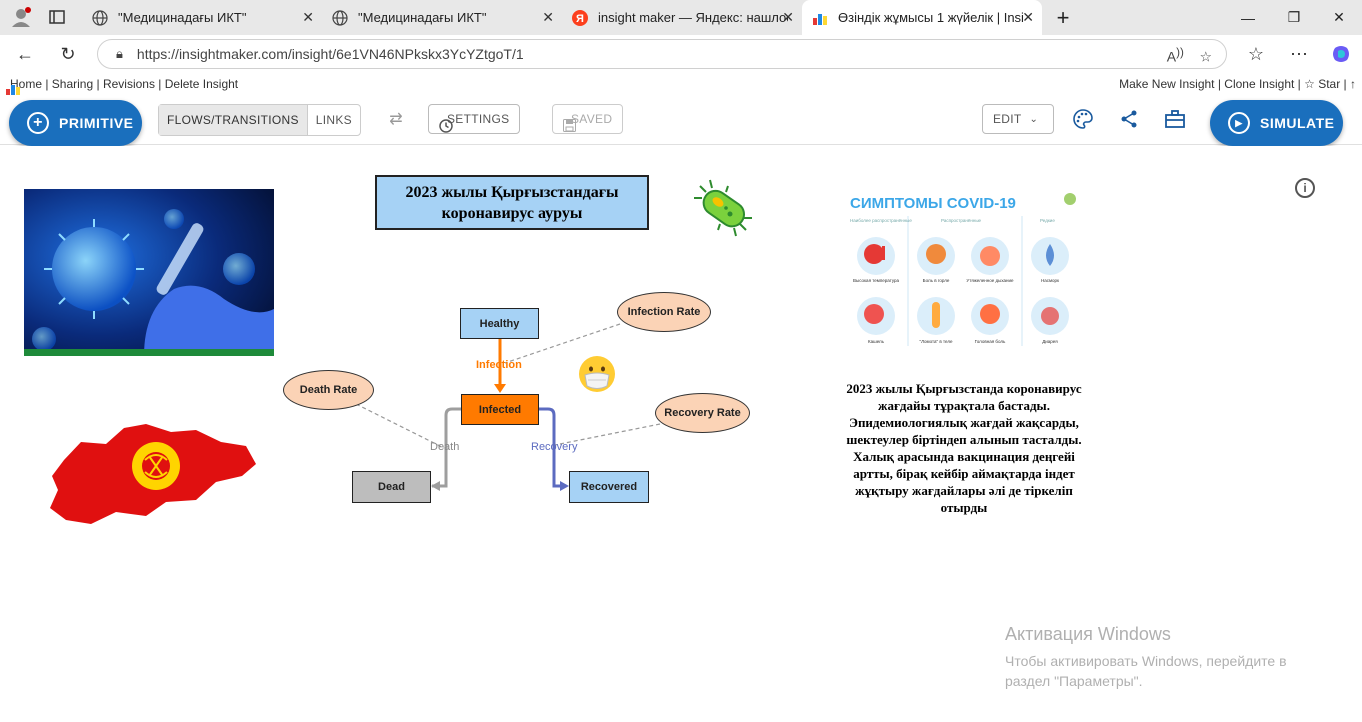 This screenshot has width=1362, height=722. I want to click on variable-recovery-rate: Recovery Rate, so click(702, 413).